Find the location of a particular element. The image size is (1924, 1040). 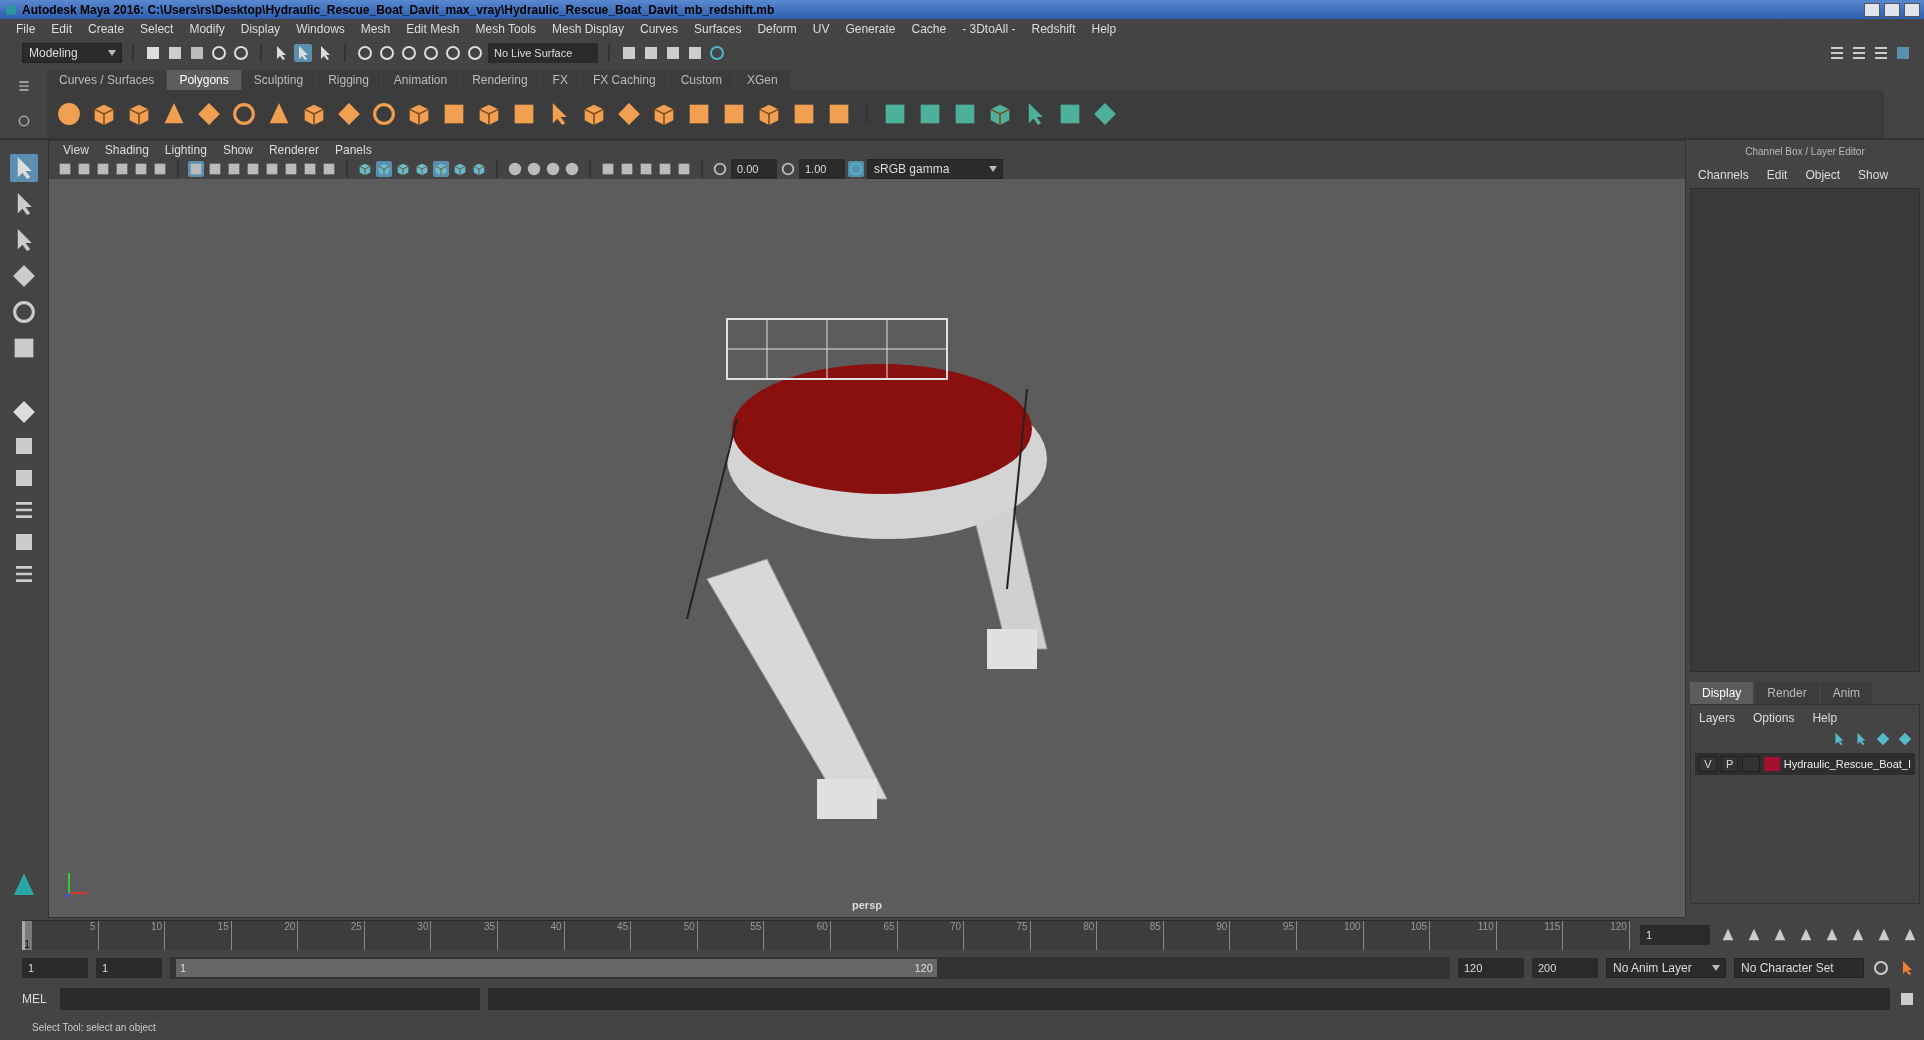

frame-tick-label: 75 is located at coordinates (997, 935).